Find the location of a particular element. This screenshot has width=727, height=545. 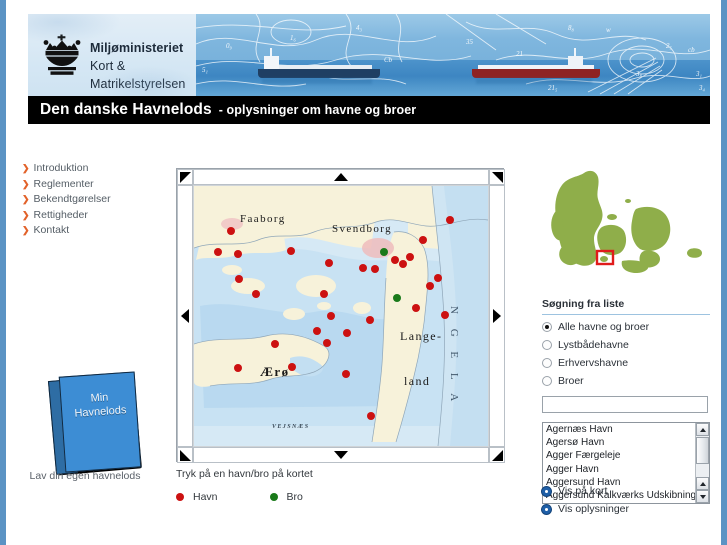

arrow-up-icon is located at coordinates (702, 429).